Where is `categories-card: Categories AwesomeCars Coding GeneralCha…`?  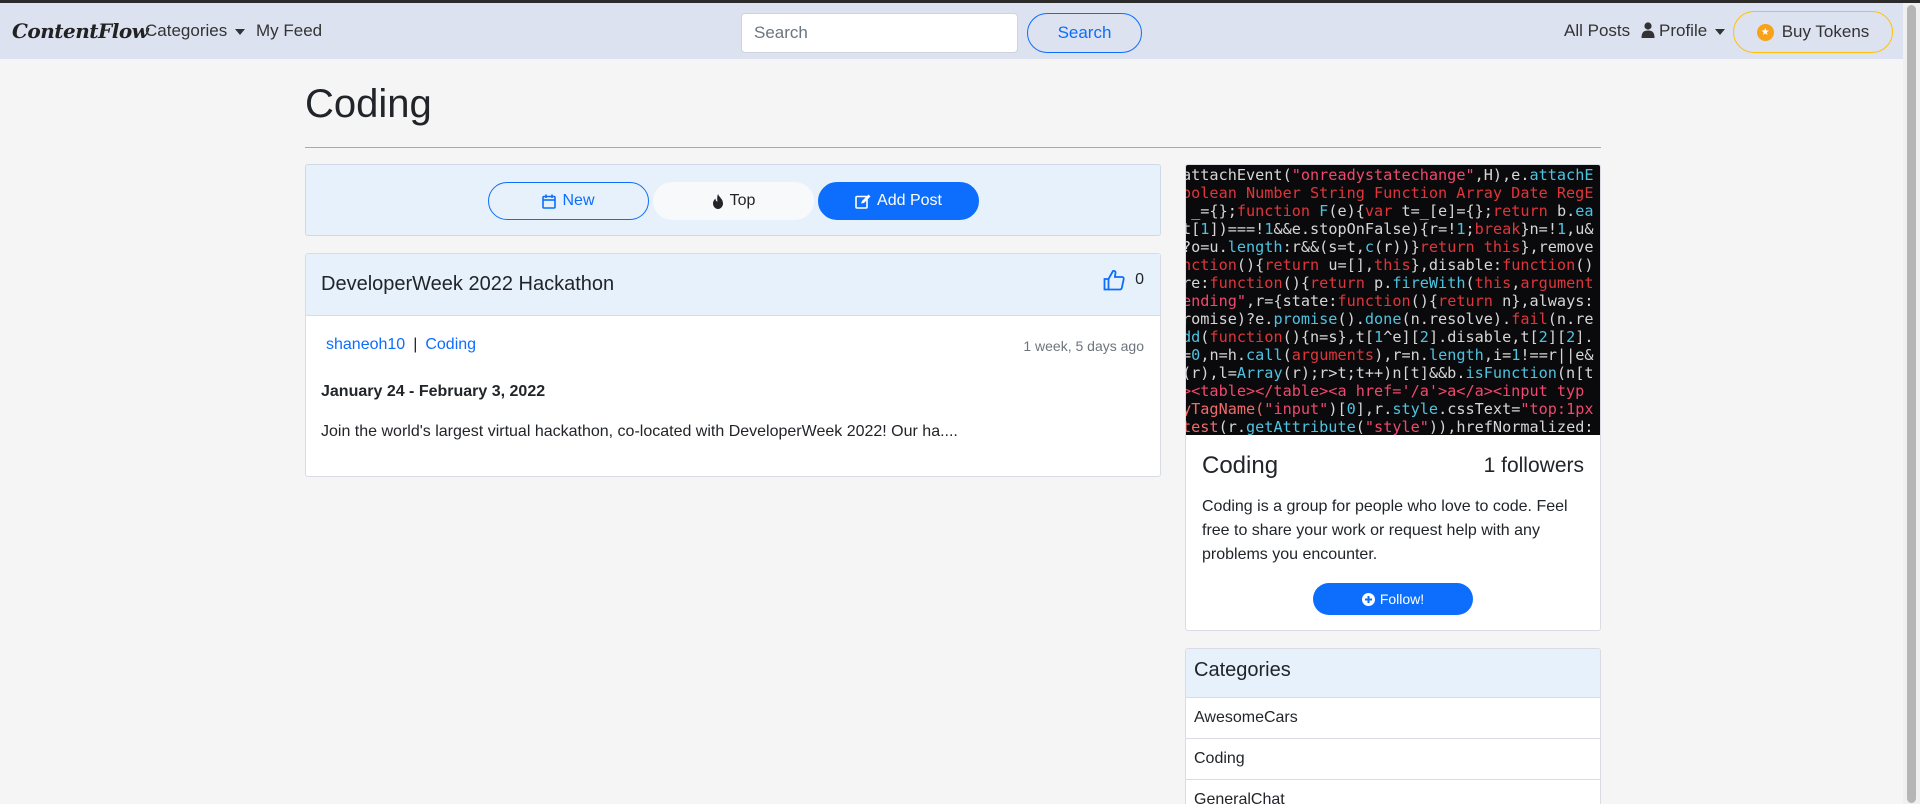 categories-card: Categories AwesomeCars Coding GeneralCha… is located at coordinates (1393, 726).